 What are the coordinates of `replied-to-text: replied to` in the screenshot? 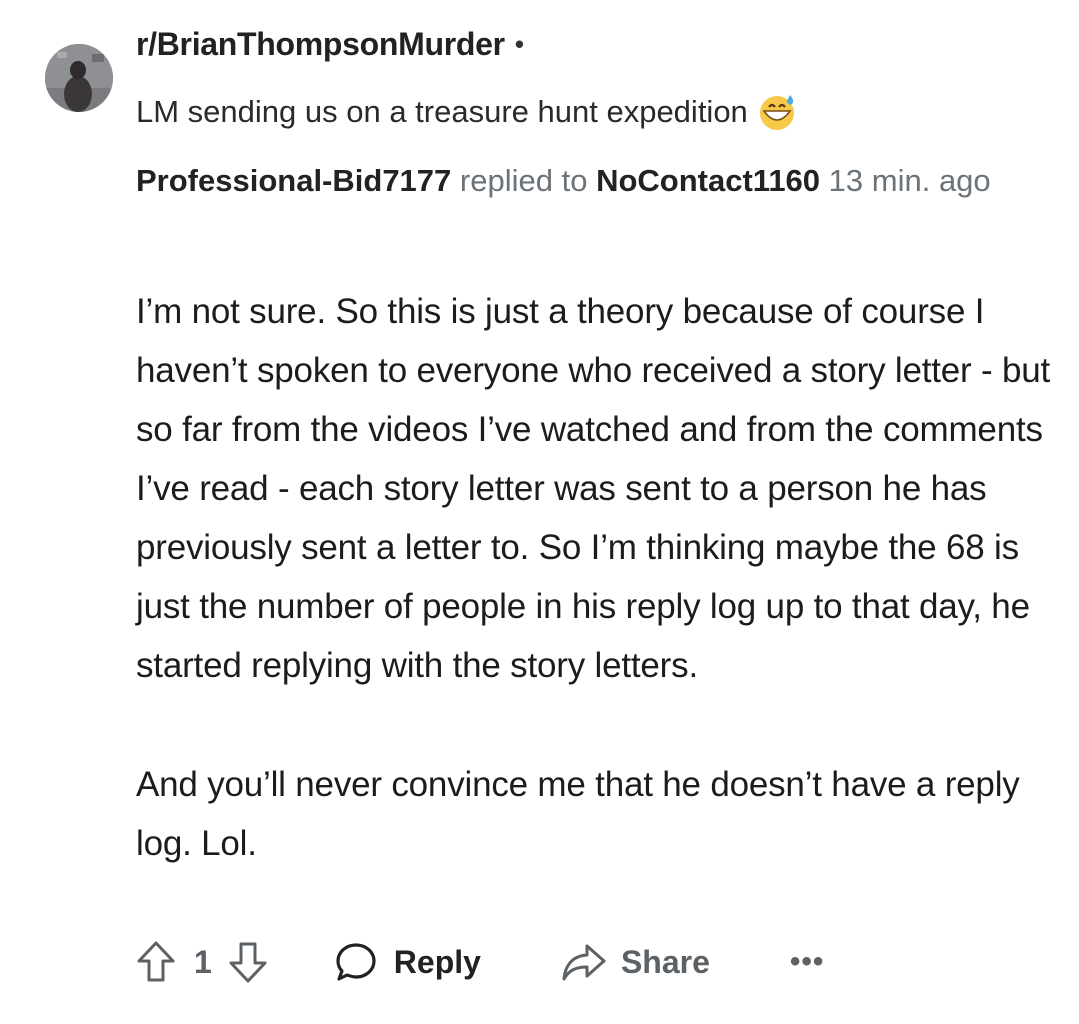 It's located at (523, 180).